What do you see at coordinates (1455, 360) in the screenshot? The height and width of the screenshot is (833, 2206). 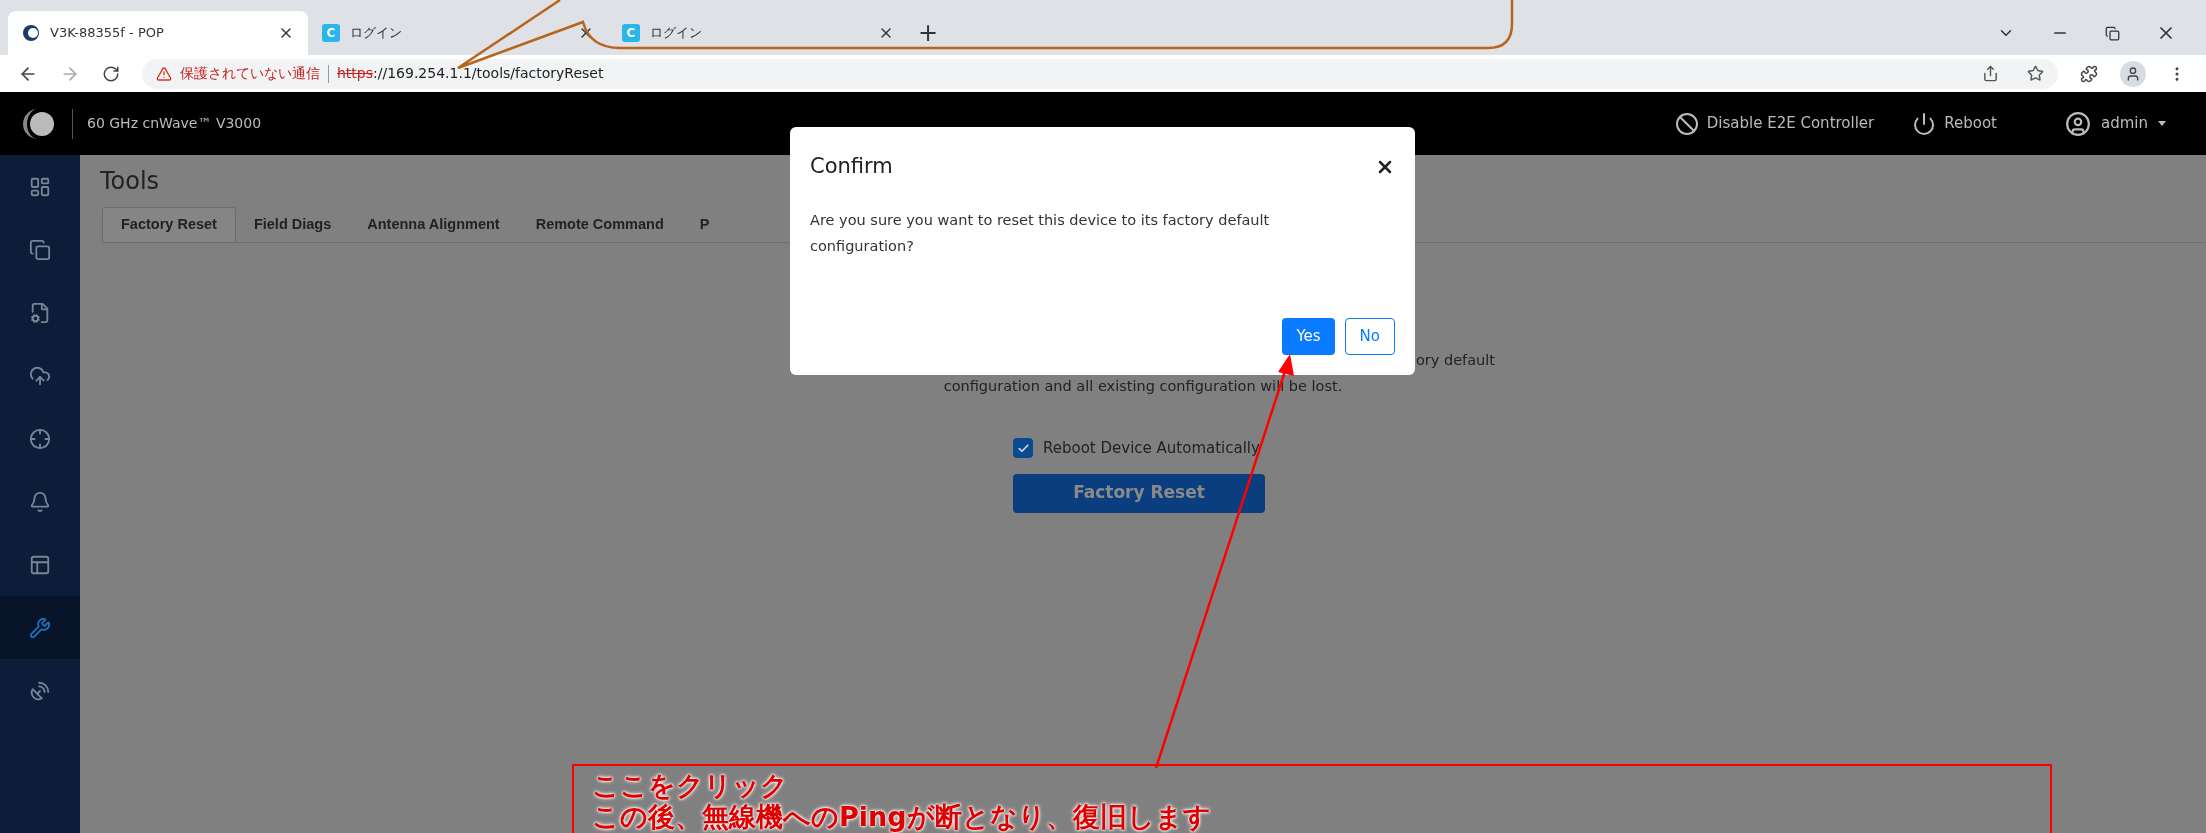 I see `description-text: ory default` at bounding box center [1455, 360].